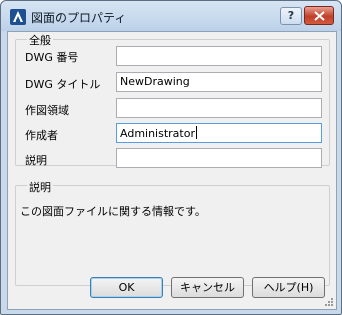 Image resolution: width=342 pixels, height=315 pixels. Describe the element at coordinates (219, 133) in the screenshot. I see `author-input: Administrator` at that location.